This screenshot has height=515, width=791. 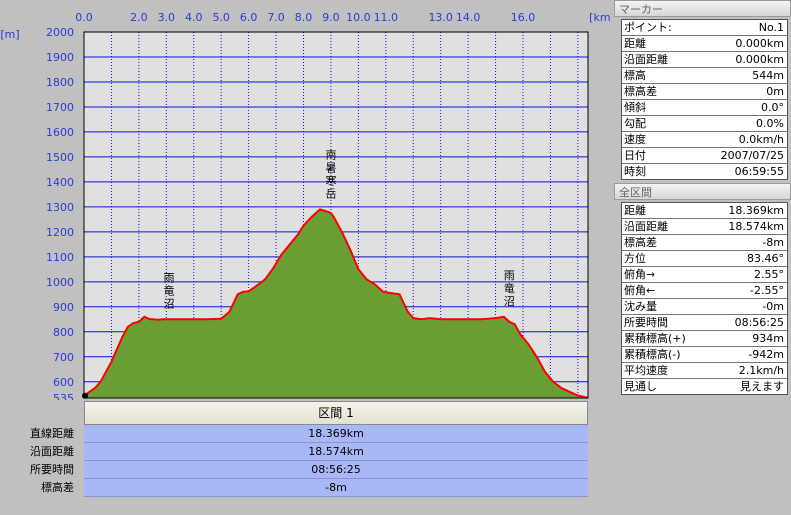 What do you see at coordinates (330, 193) in the screenshot?
I see `peak-annotation: 岳` at bounding box center [330, 193].